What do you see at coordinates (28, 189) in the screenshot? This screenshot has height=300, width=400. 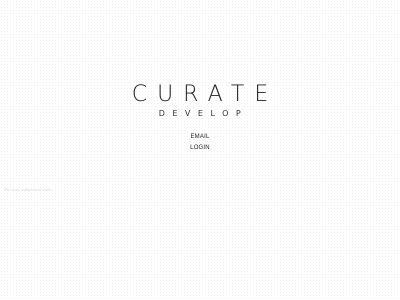 I see `faint-footnote-text: The essay, independent studio` at bounding box center [28, 189].